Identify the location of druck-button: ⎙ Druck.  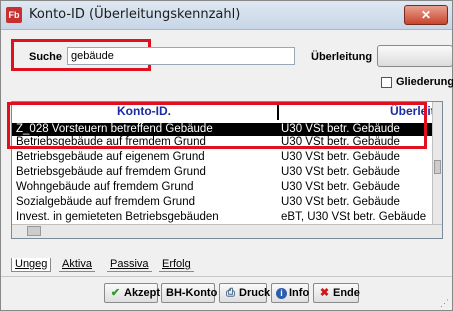
(245, 293).